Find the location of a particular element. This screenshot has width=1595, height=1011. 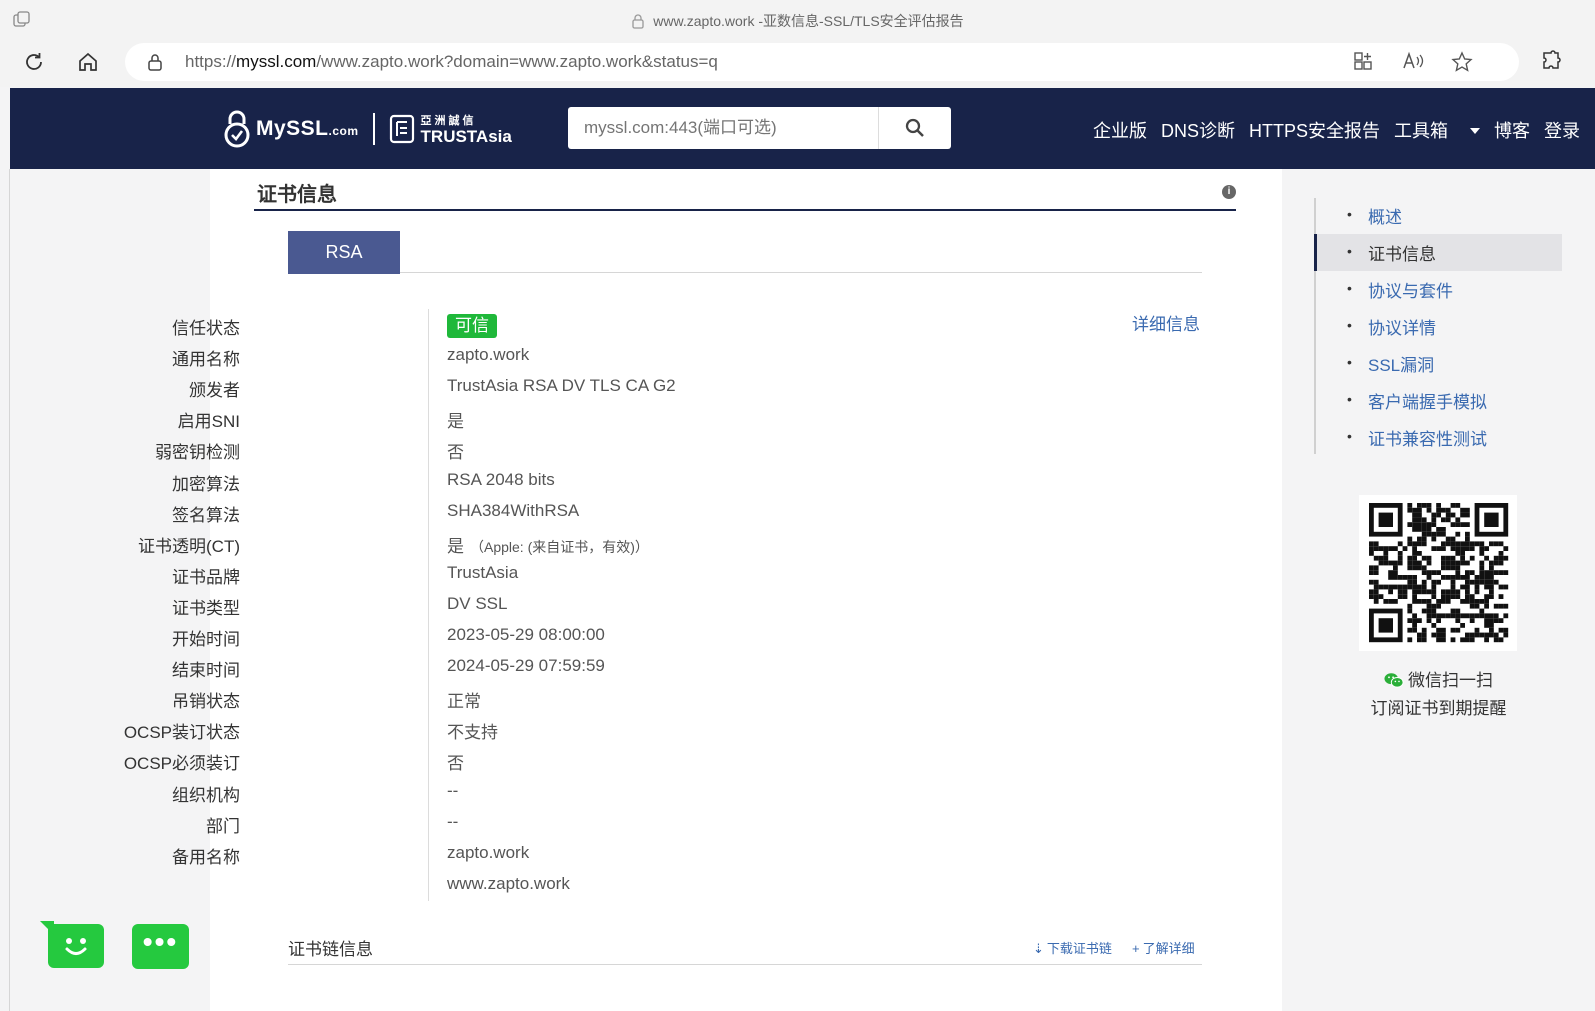

site-search is located at coordinates (759, 128).